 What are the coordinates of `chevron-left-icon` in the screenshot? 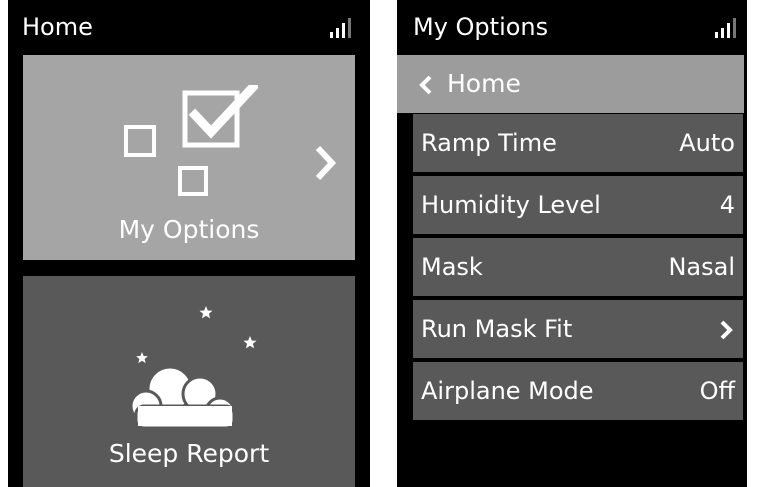 It's located at (425, 85).